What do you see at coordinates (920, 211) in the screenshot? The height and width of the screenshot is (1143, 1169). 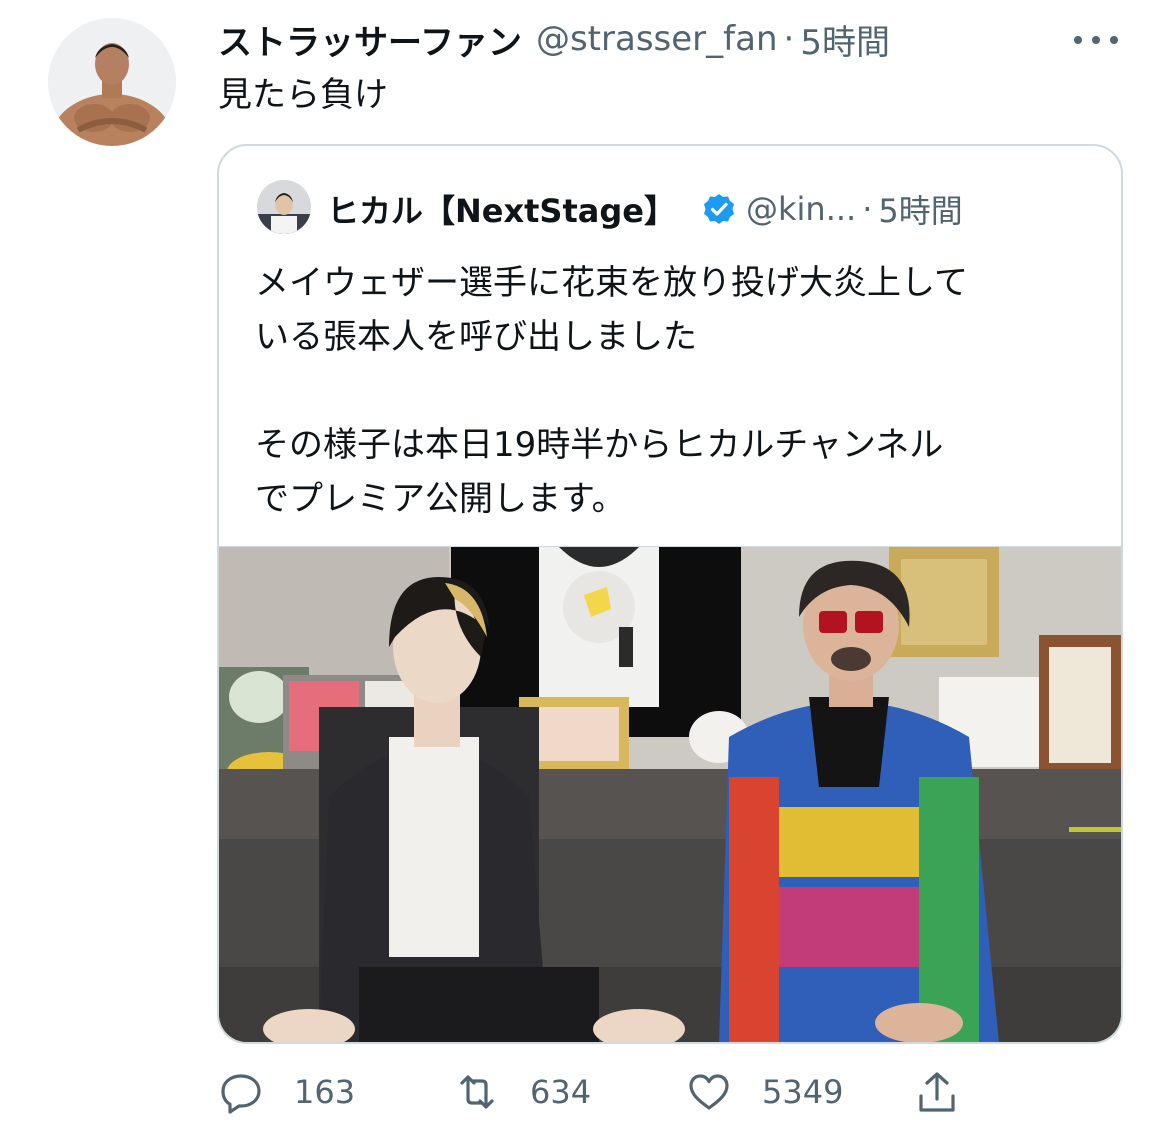 I see `quoted-tweet-timestamp: 5時間` at bounding box center [920, 211].